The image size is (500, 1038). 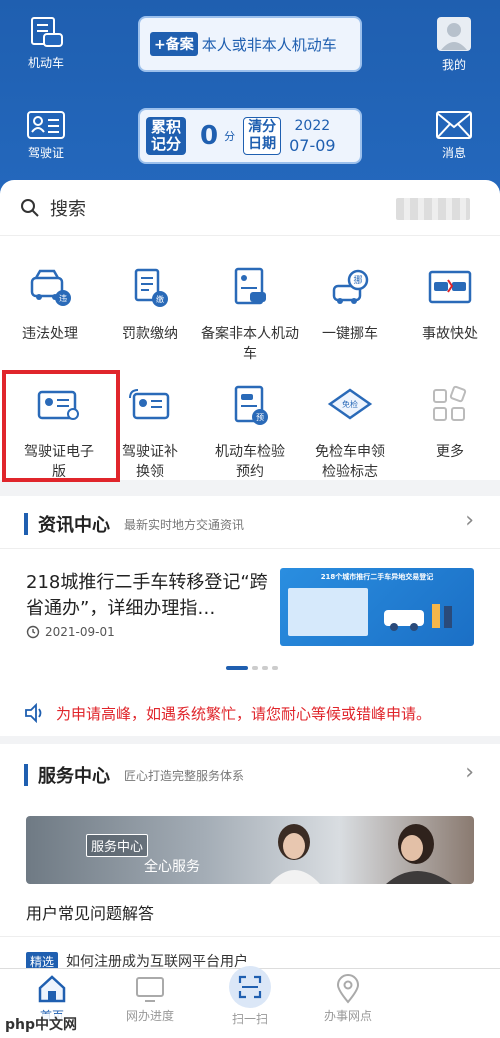 I want to click on nav-progress: 网办进度, so click(x=150, y=999).